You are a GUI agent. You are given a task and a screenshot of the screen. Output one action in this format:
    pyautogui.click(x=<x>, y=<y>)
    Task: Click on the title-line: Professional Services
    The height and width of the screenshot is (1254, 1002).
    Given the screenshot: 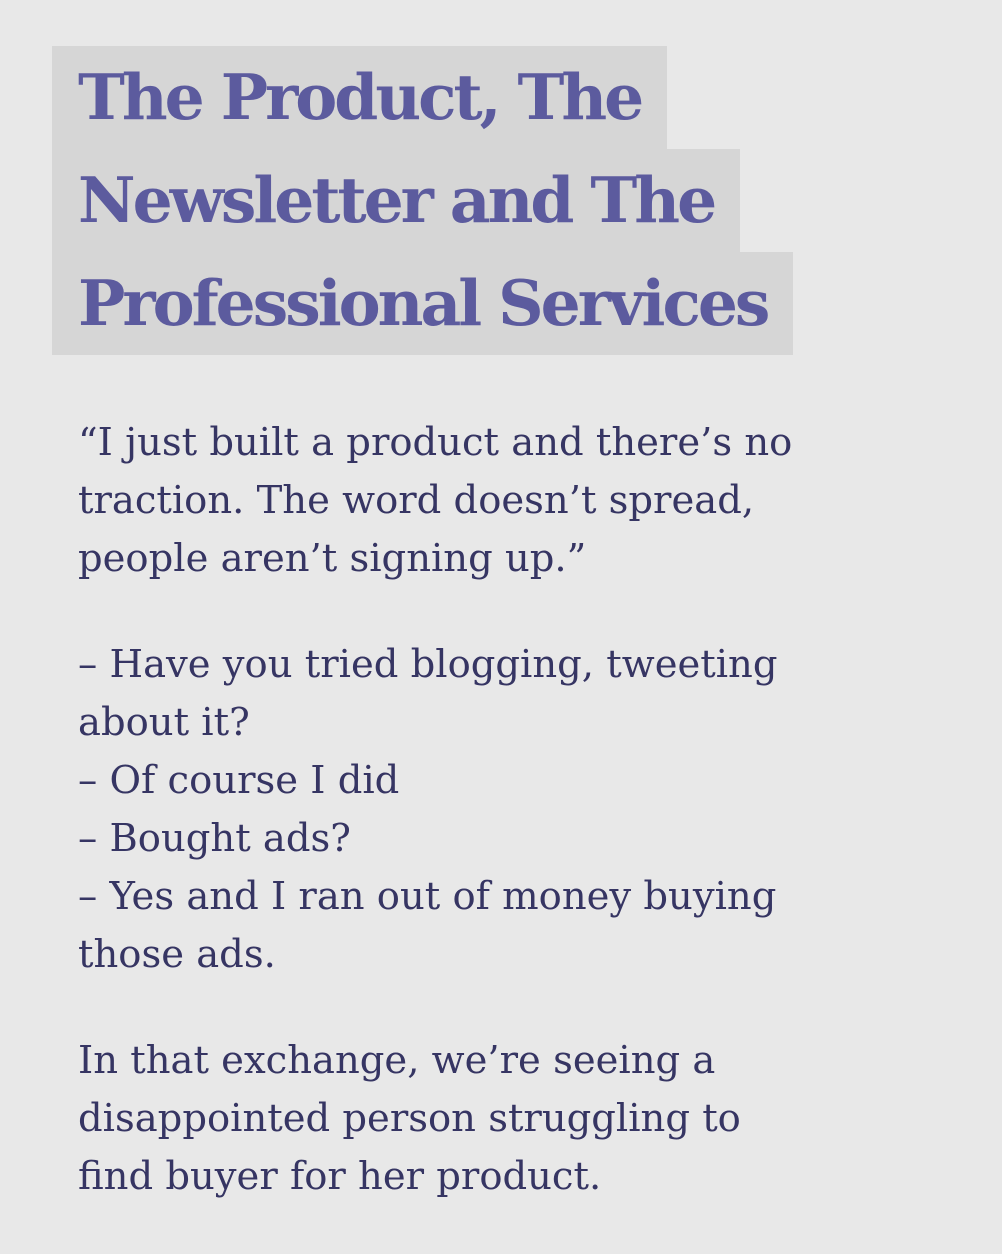 What is the action you would take?
    pyautogui.click(x=502, y=303)
    